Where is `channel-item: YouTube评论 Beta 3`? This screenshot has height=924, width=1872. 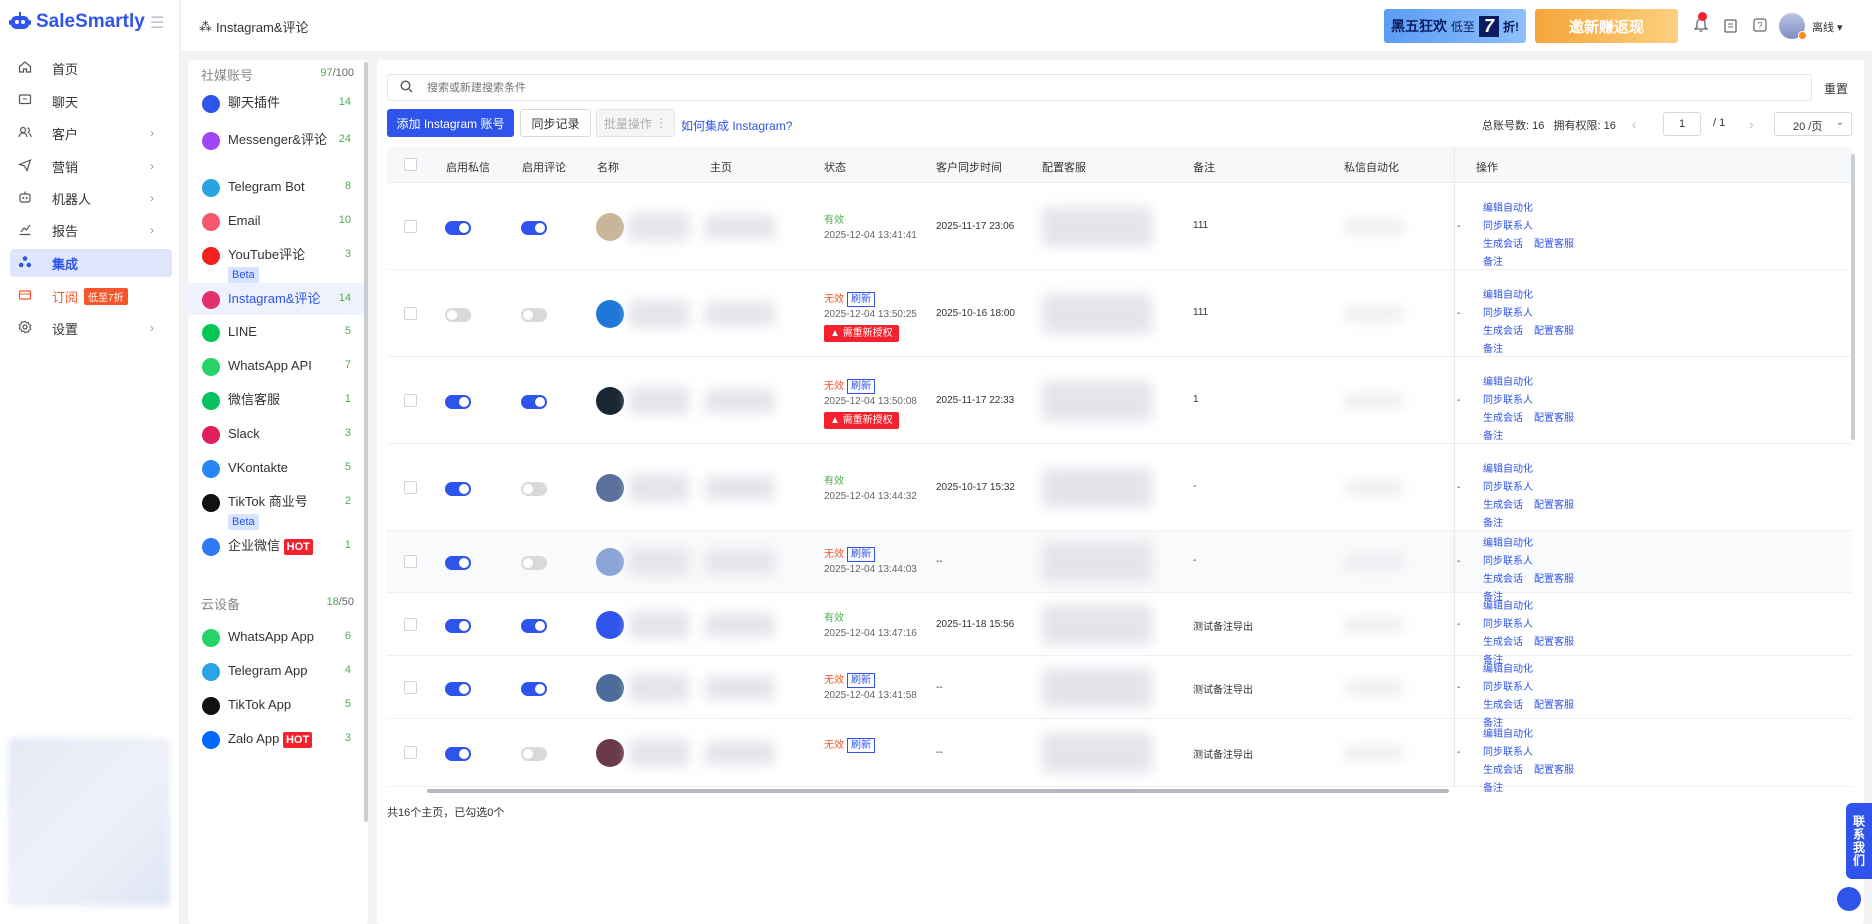 channel-item: YouTube评论 Beta 3 is located at coordinates (278, 261).